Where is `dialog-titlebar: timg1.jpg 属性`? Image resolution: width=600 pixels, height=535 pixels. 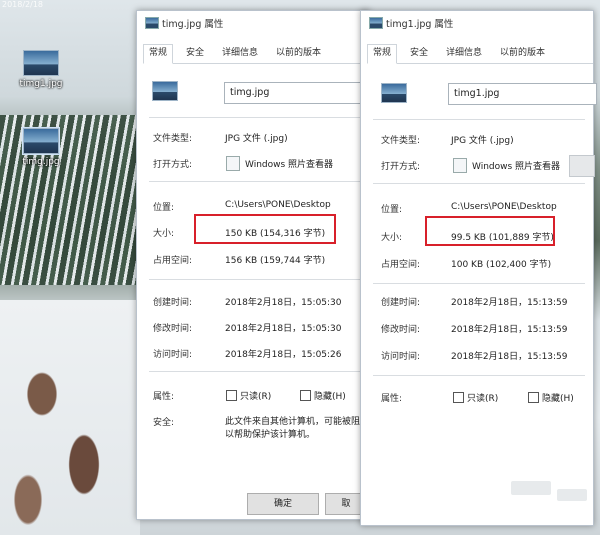
dialog-titlebar: timg1.jpg 属性 is located at coordinates (477, 22).